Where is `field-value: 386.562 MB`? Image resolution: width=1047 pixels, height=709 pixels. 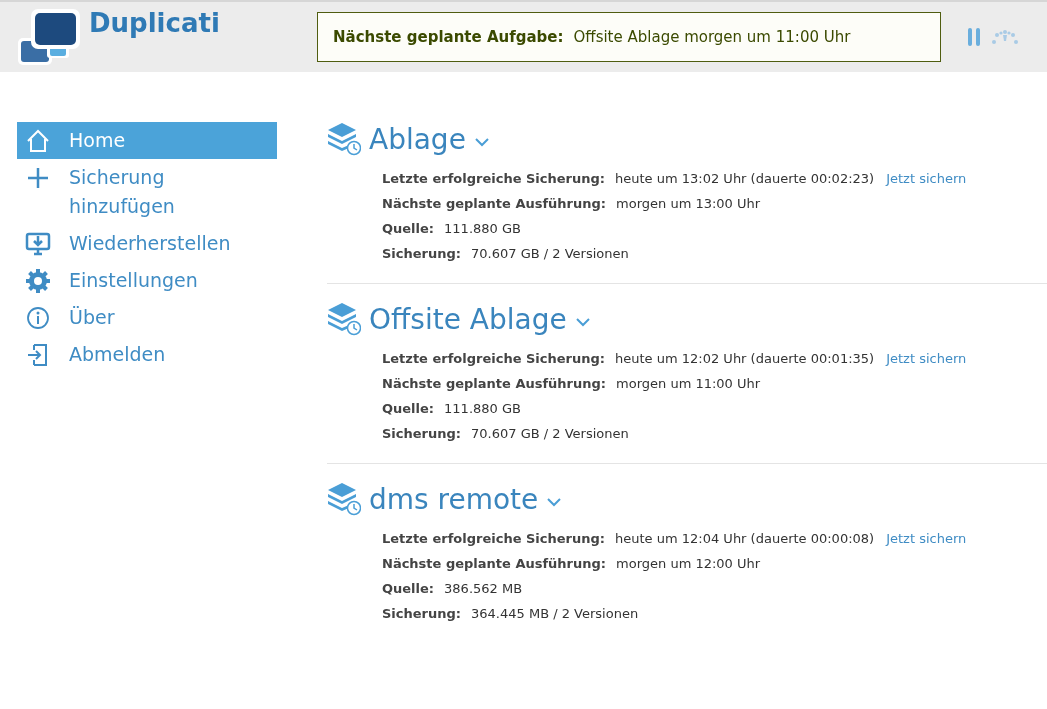 field-value: 386.562 MB is located at coordinates (483, 589).